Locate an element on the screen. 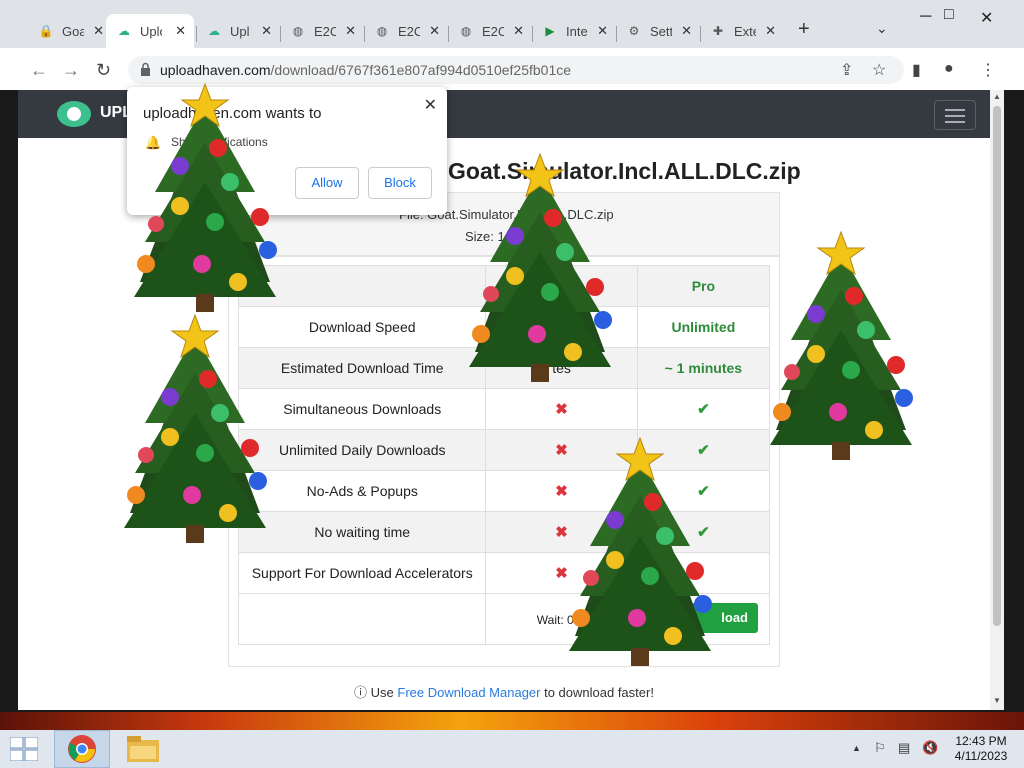  action-center-flag-icon: ⚐ is located at coordinates (880, 748).